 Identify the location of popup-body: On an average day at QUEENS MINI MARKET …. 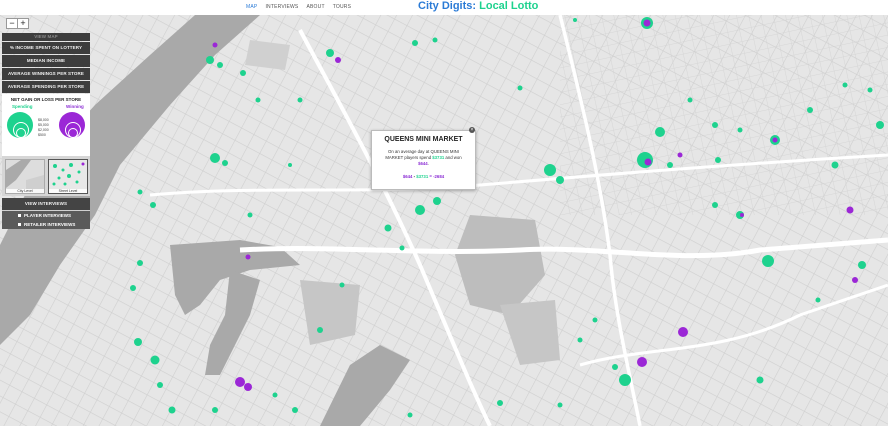
(423, 158).